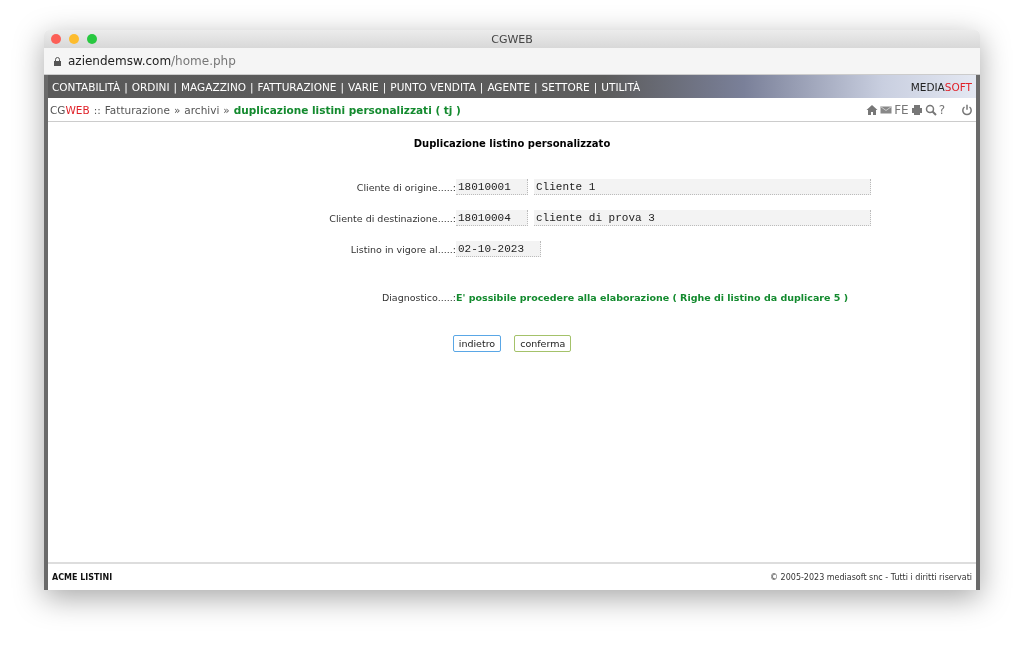  I want to click on field-label: Listino in vigore al.....:, so click(402, 249).